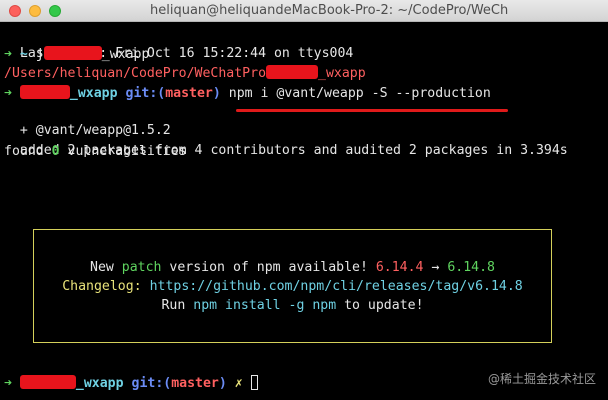  Describe the element at coordinates (87, 121) in the screenshot. I see `install-result-line: + @vant/weapp@1.5.2` at that location.